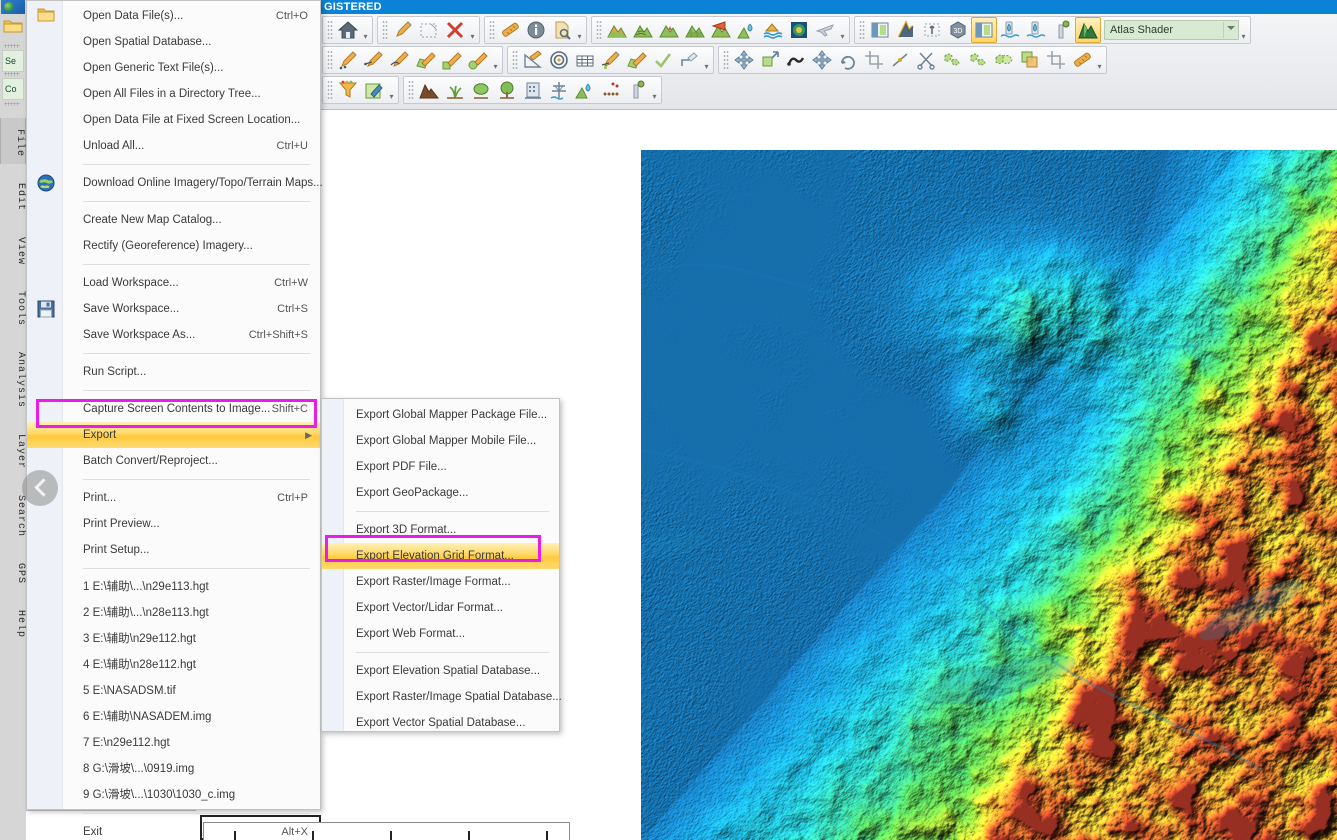 This screenshot has width=1337, height=840. Describe the element at coordinates (13, 622) in the screenshot. I see `sidebar-menu-help: Help` at that location.